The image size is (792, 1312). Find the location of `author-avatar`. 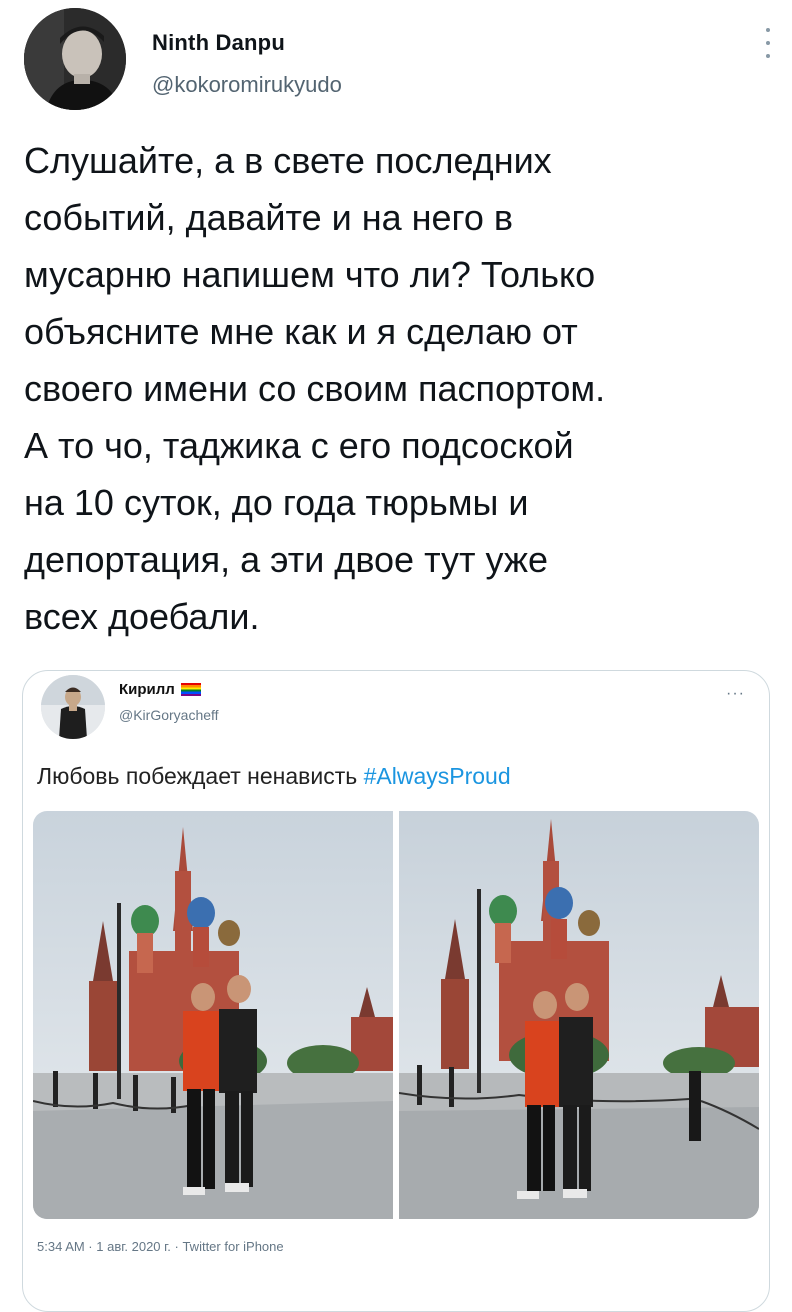

author-avatar is located at coordinates (75, 59).